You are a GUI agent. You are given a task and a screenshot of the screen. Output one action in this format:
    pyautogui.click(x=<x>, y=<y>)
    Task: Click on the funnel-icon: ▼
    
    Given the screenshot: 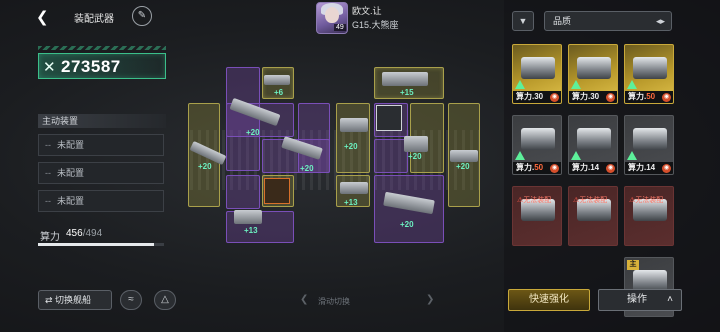 What is the action you would take?
    pyautogui.click(x=523, y=21)
    